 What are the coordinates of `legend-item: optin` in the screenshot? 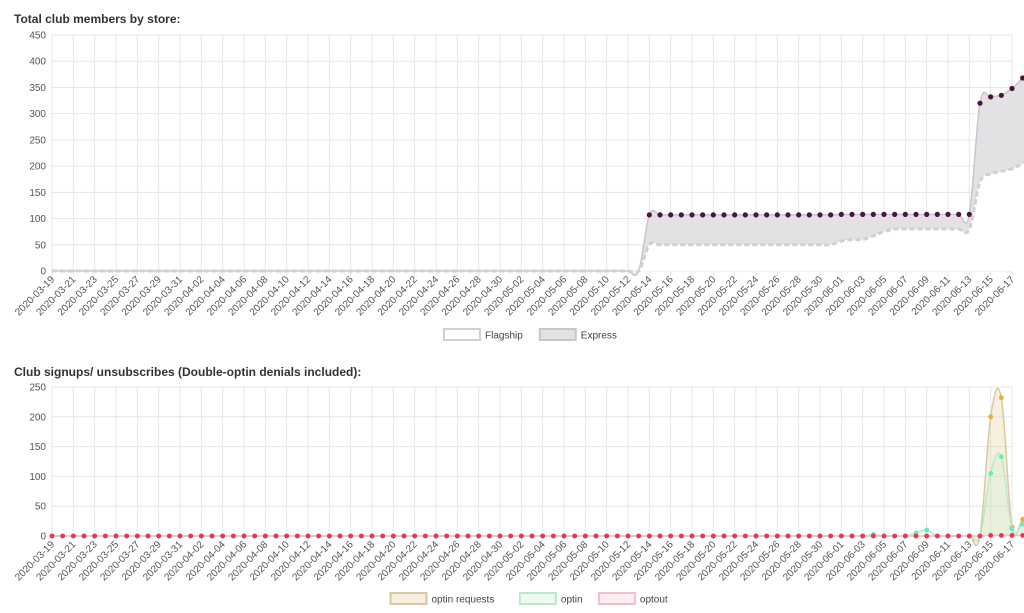 It's located at (550, 599).